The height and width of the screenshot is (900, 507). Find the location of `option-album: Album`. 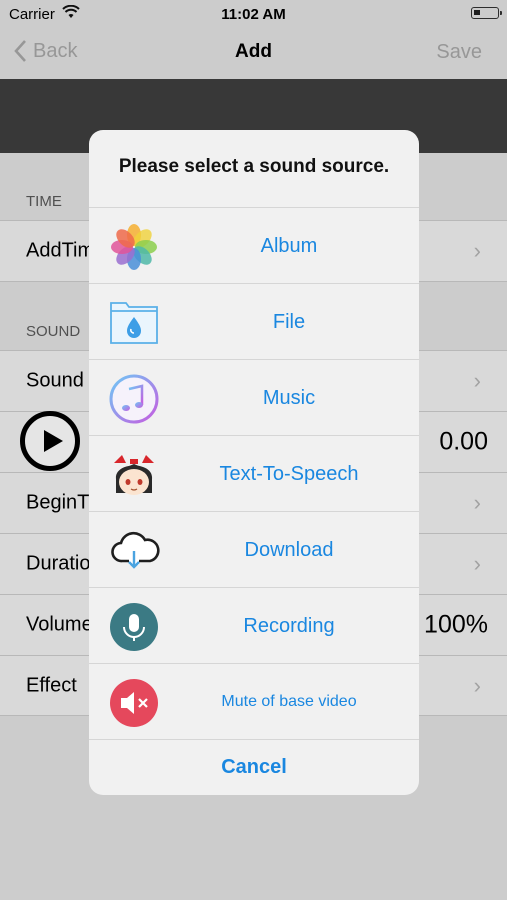

option-album: Album is located at coordinates (254, 246).